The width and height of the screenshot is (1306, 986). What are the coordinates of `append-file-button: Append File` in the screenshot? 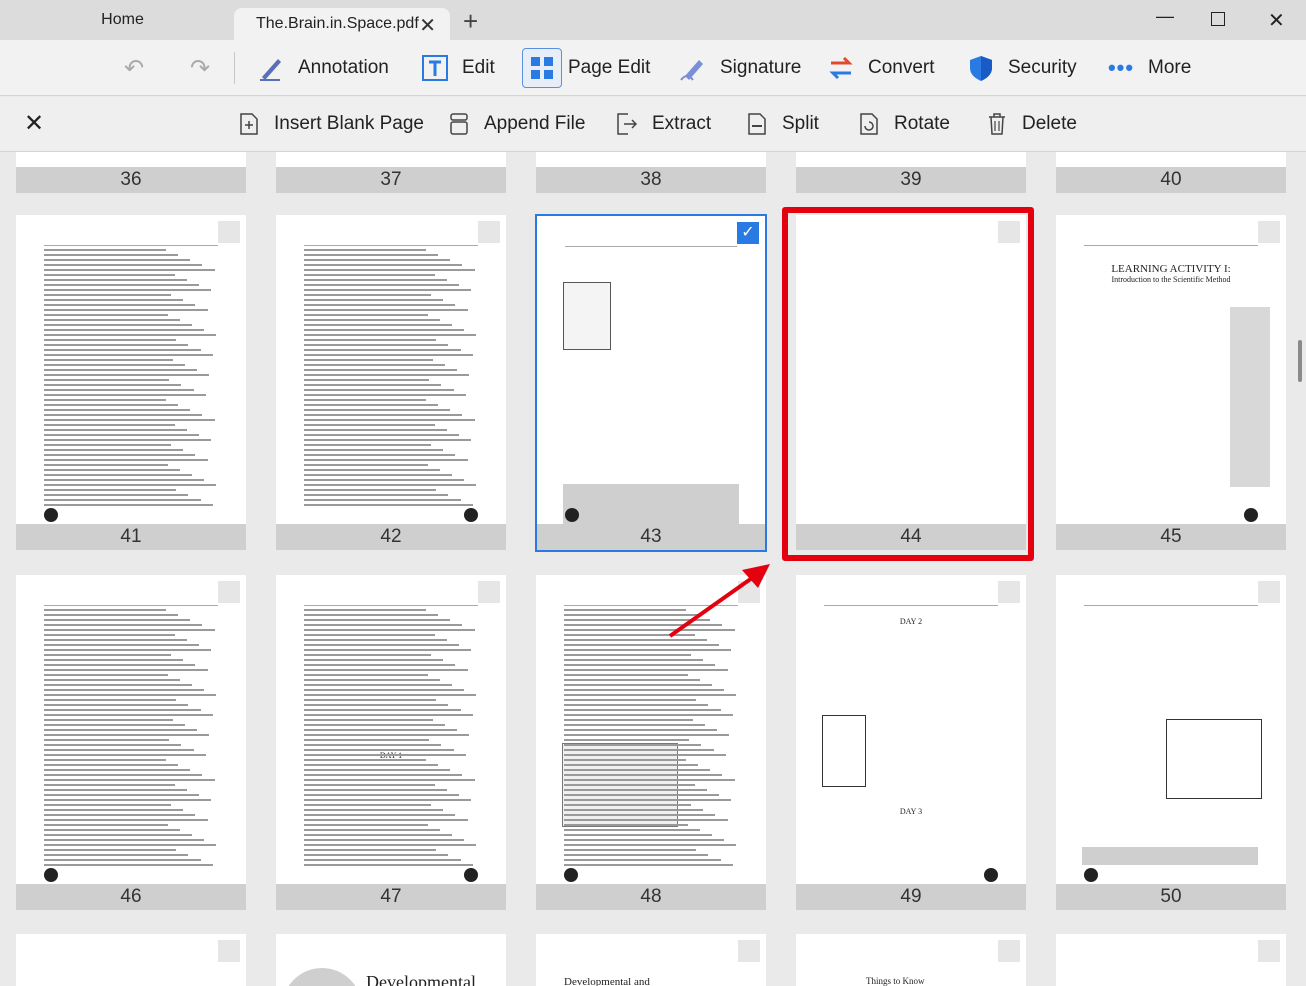 It's located at (516, 124).